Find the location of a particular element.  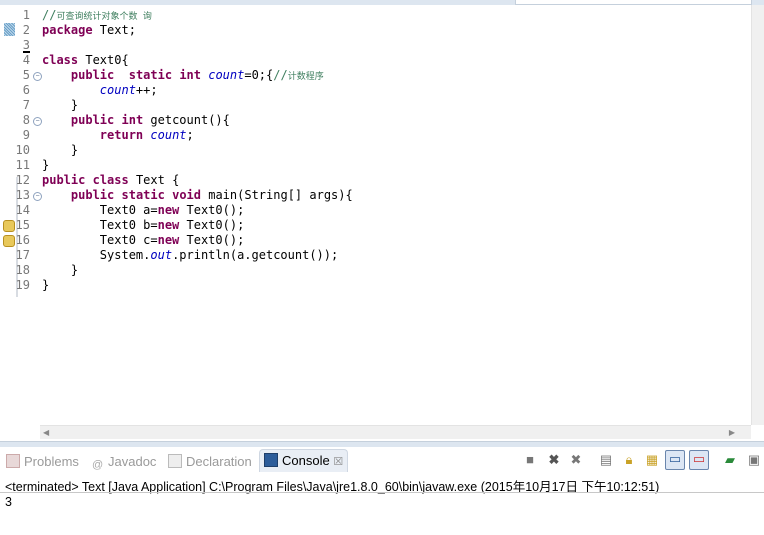

remove-launch-icon: ✖ is located at coordinates (554, 460).